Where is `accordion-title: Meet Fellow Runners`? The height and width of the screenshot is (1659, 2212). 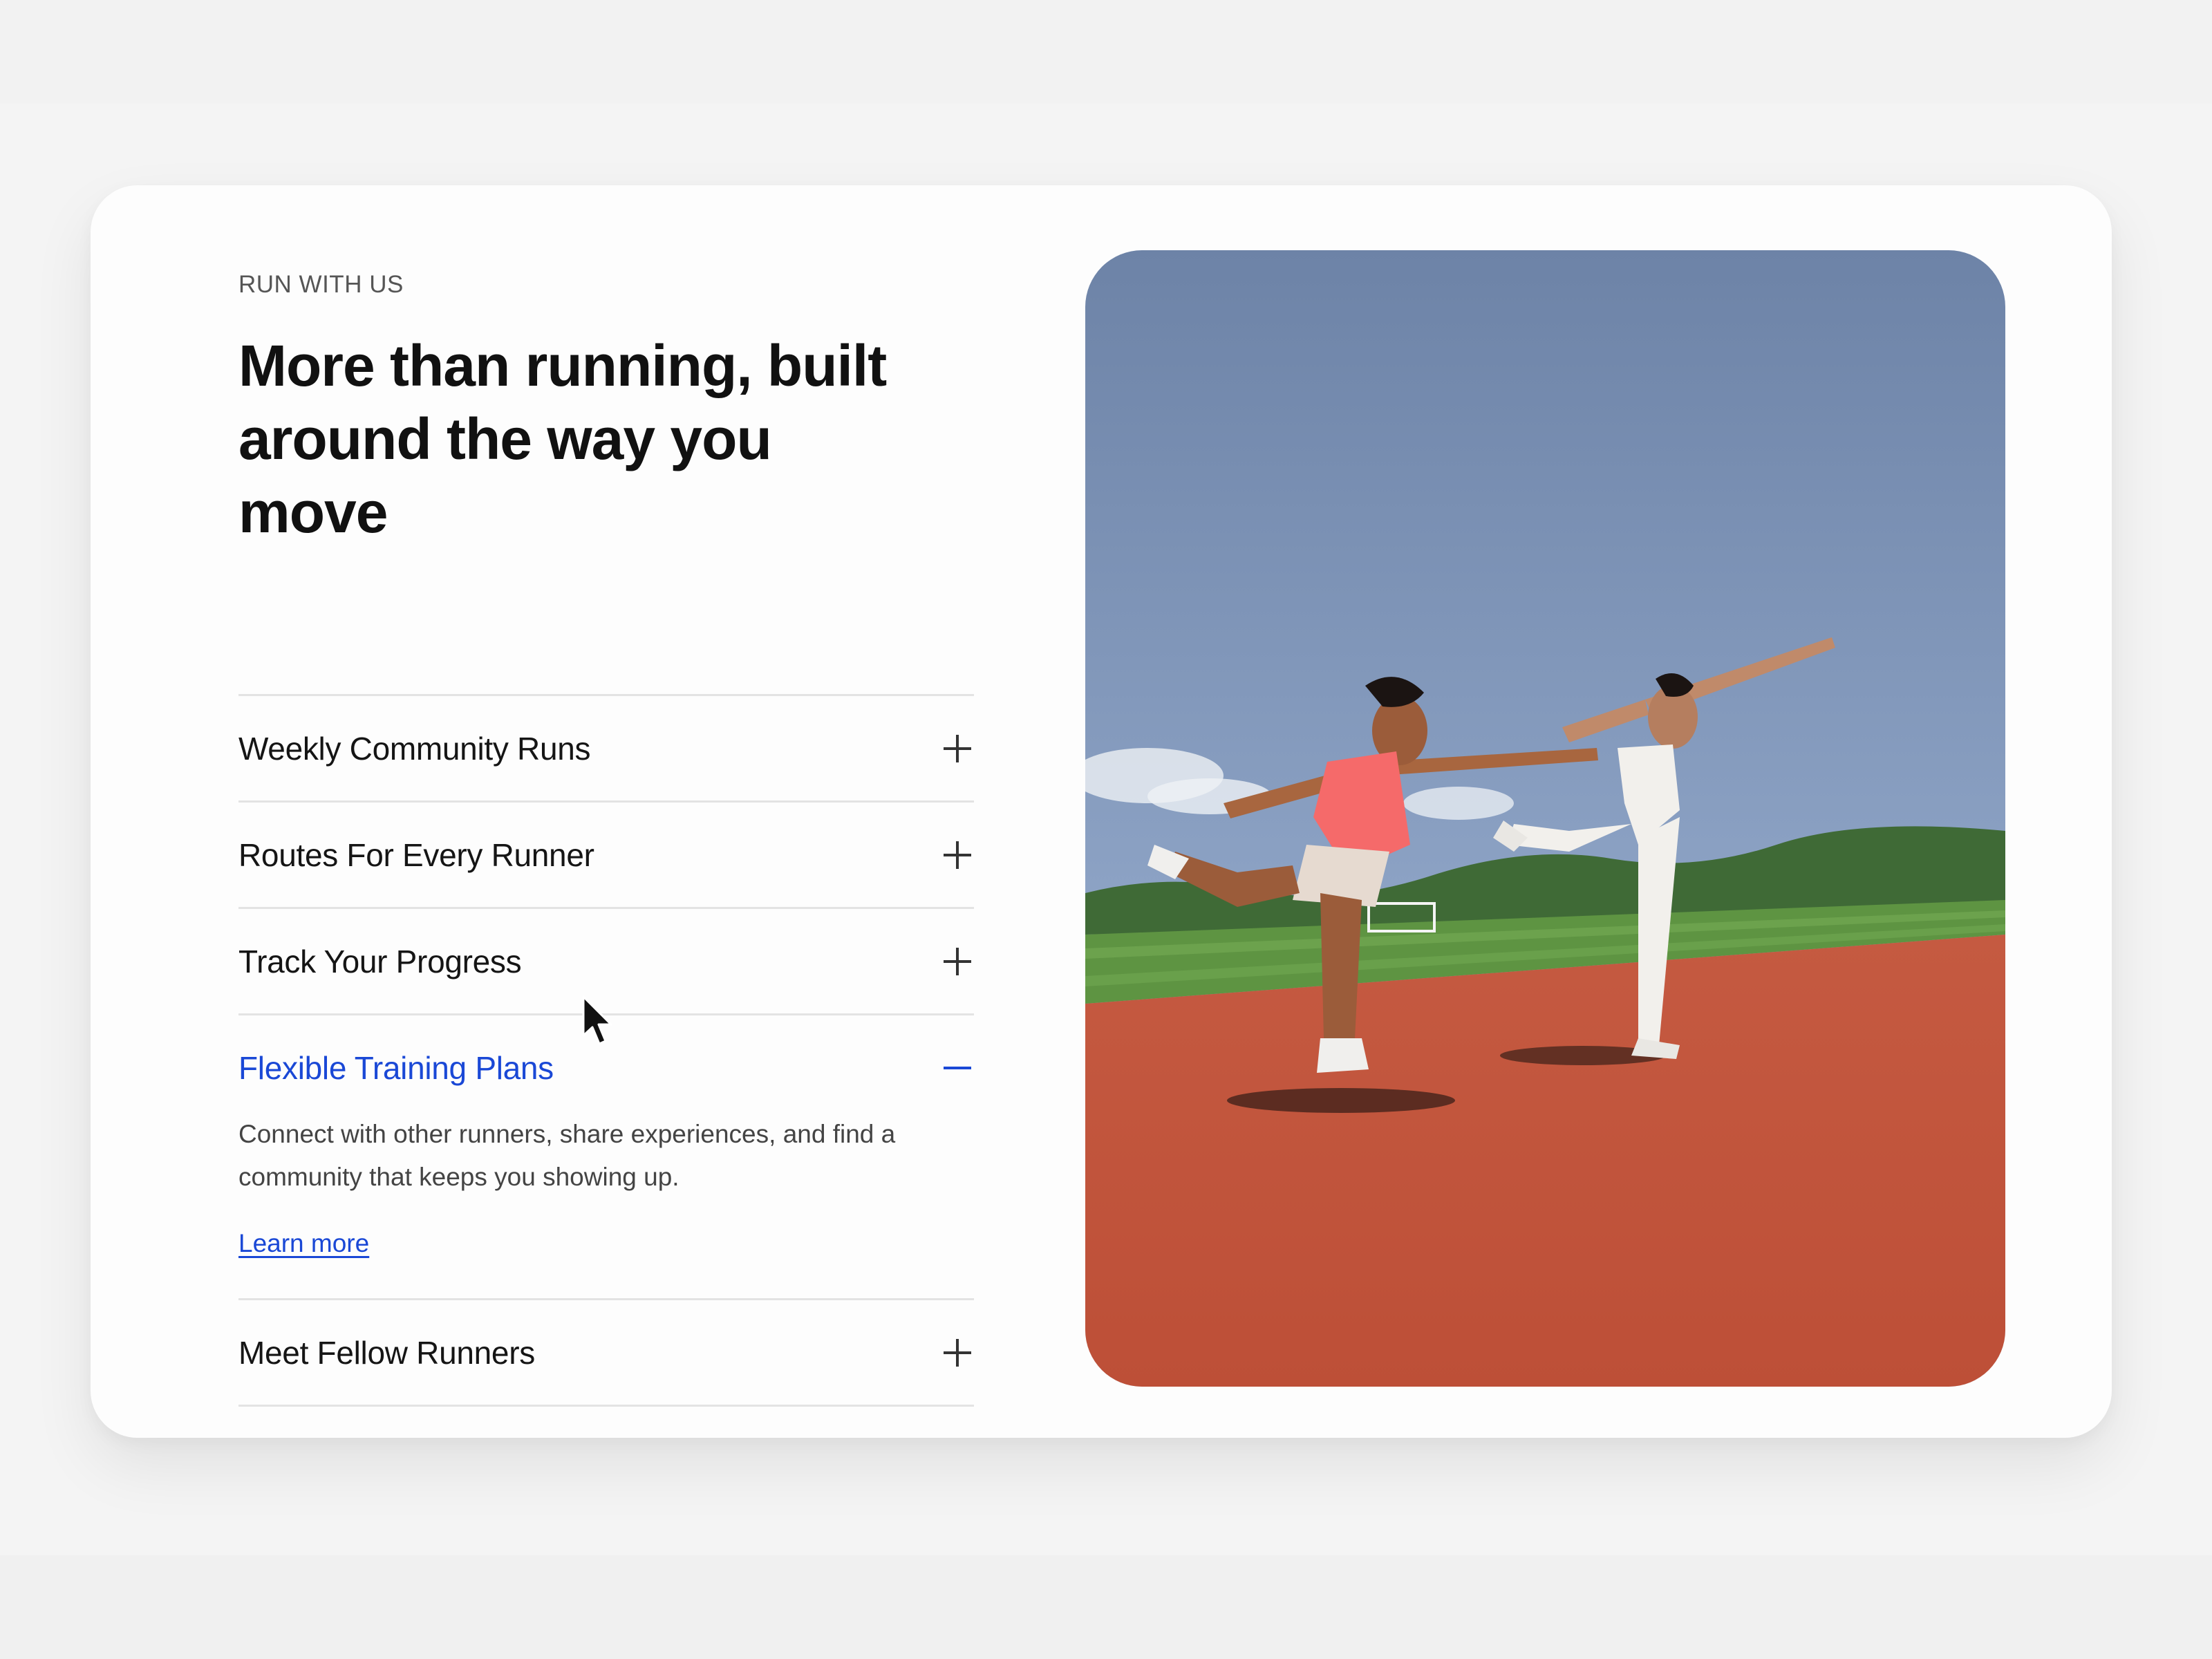 accordion-title: Meet Fellow Runners is located at coordinates (386, 1352).